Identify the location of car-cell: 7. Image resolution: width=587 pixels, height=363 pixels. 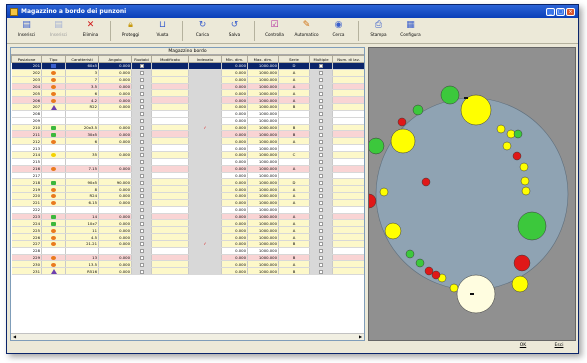
(82, 80).